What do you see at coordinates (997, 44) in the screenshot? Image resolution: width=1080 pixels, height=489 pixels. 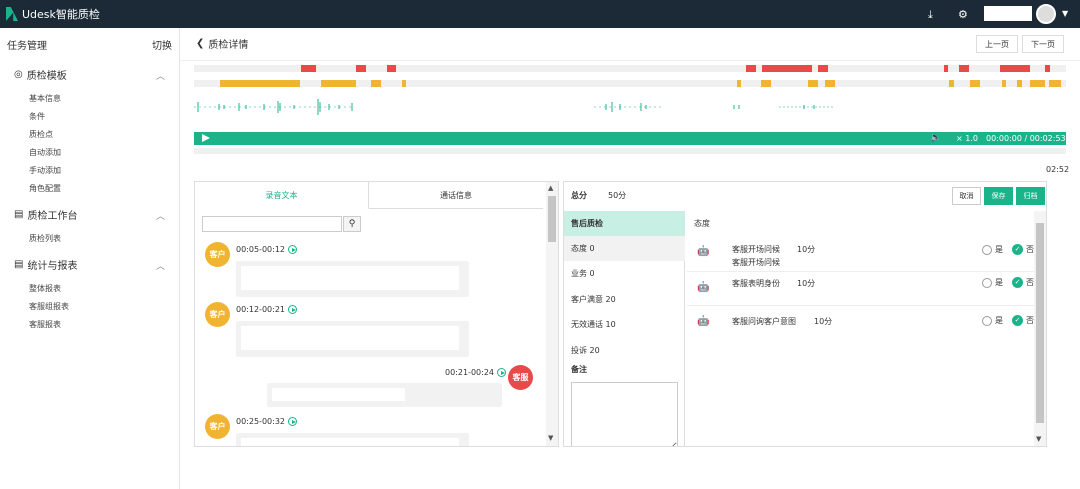 I see `prev-page-button: 上一页` at bounding box center [997, 44].